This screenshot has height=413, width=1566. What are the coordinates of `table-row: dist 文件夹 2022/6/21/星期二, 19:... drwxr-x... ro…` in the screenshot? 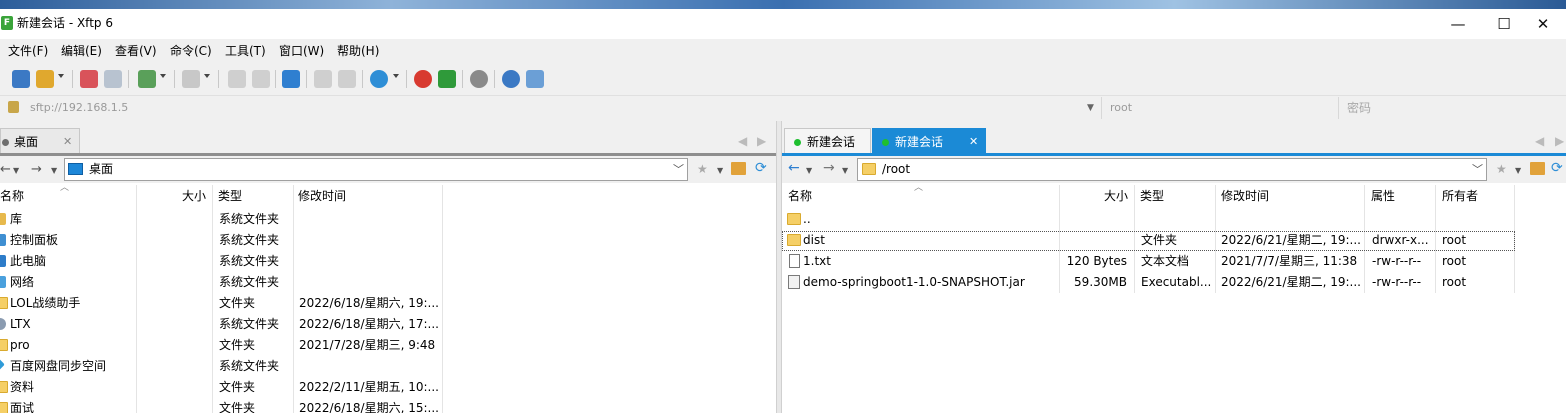 It's located at (1148, 240).